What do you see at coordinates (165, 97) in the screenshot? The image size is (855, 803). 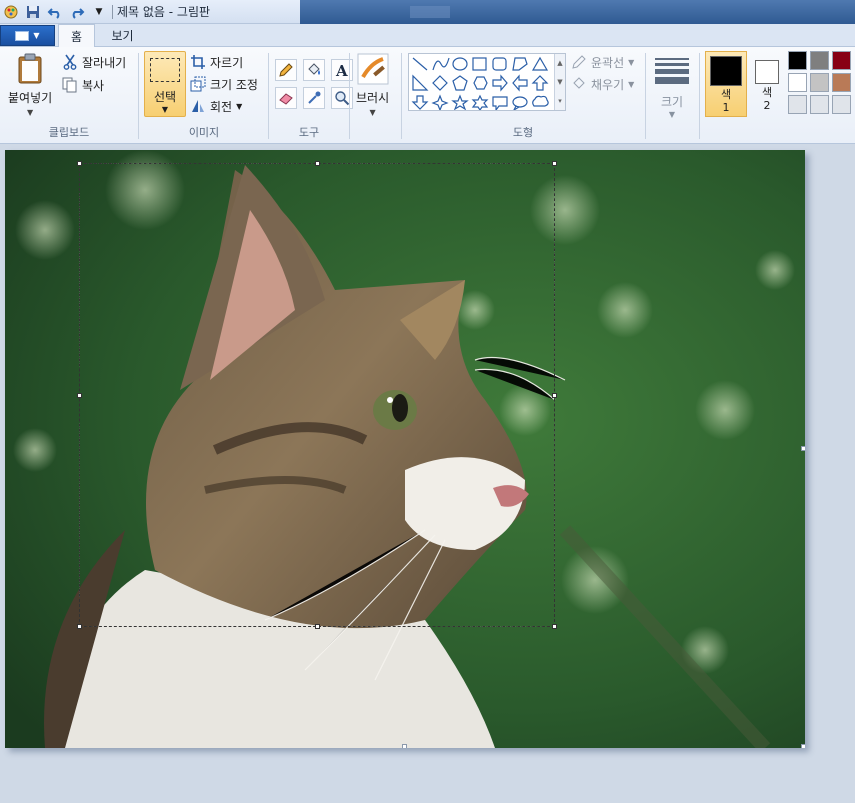 I see `select-label: 선택` at bounding box center [165, 97].